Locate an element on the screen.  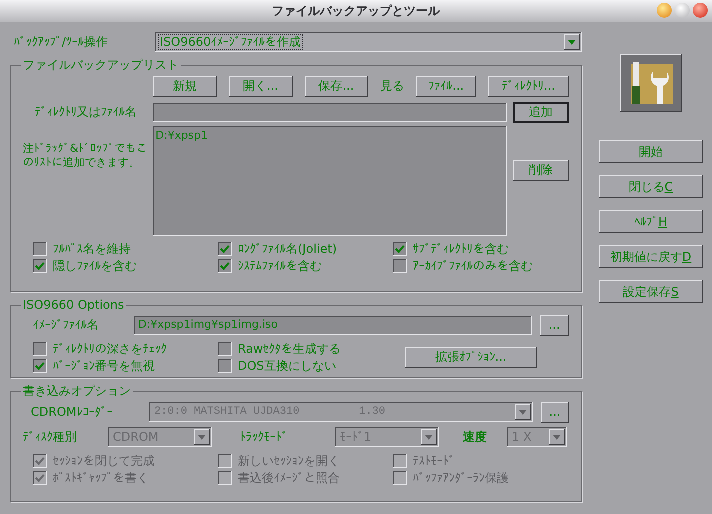
disc-type-label: ﾃﾞｨｽｸ種別 is located at coordinates (50, 437).